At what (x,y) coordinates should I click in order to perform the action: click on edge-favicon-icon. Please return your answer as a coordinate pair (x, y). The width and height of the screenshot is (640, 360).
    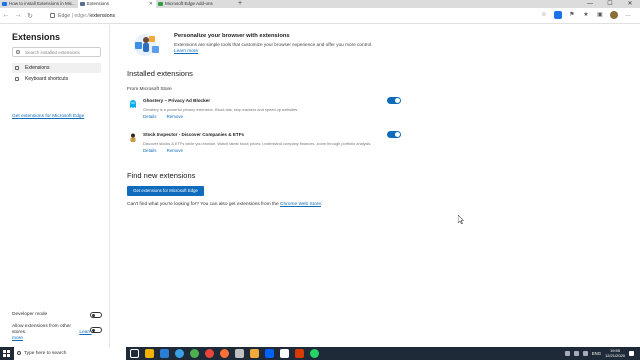
    Looking at the image, I should click on (4, 4).